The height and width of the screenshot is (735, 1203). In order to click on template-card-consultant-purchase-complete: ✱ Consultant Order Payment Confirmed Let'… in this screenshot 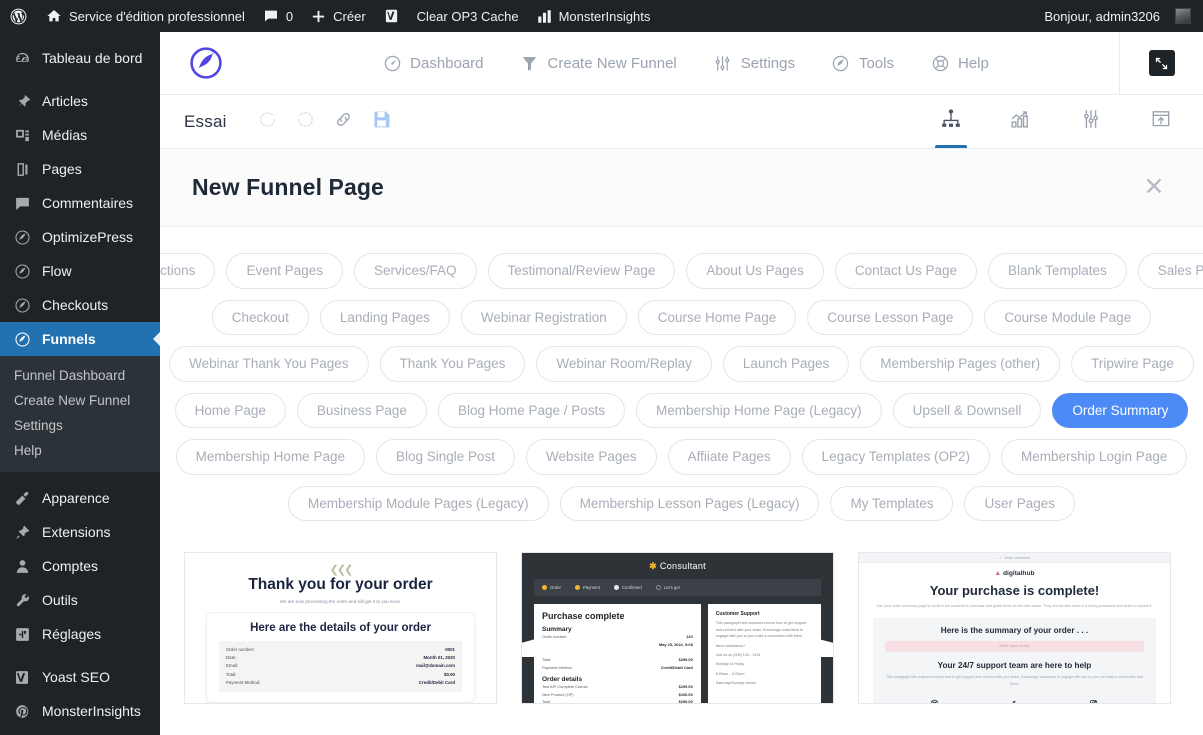, I will do `click(677, 628)`.